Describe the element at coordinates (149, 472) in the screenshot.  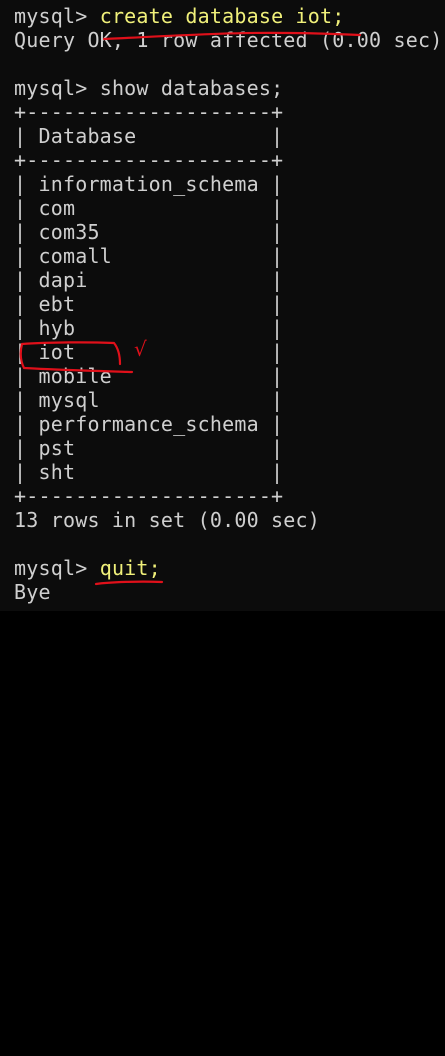
I see `table-row: | sht |` at that location.